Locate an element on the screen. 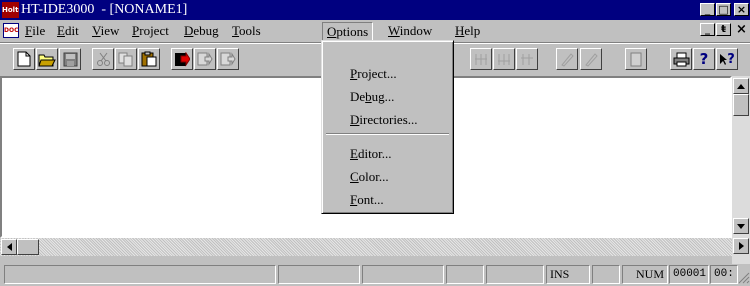 Image resolution: width=750 pixels, height=286 pixels. step-into-button is located at coordinates (481, 59).